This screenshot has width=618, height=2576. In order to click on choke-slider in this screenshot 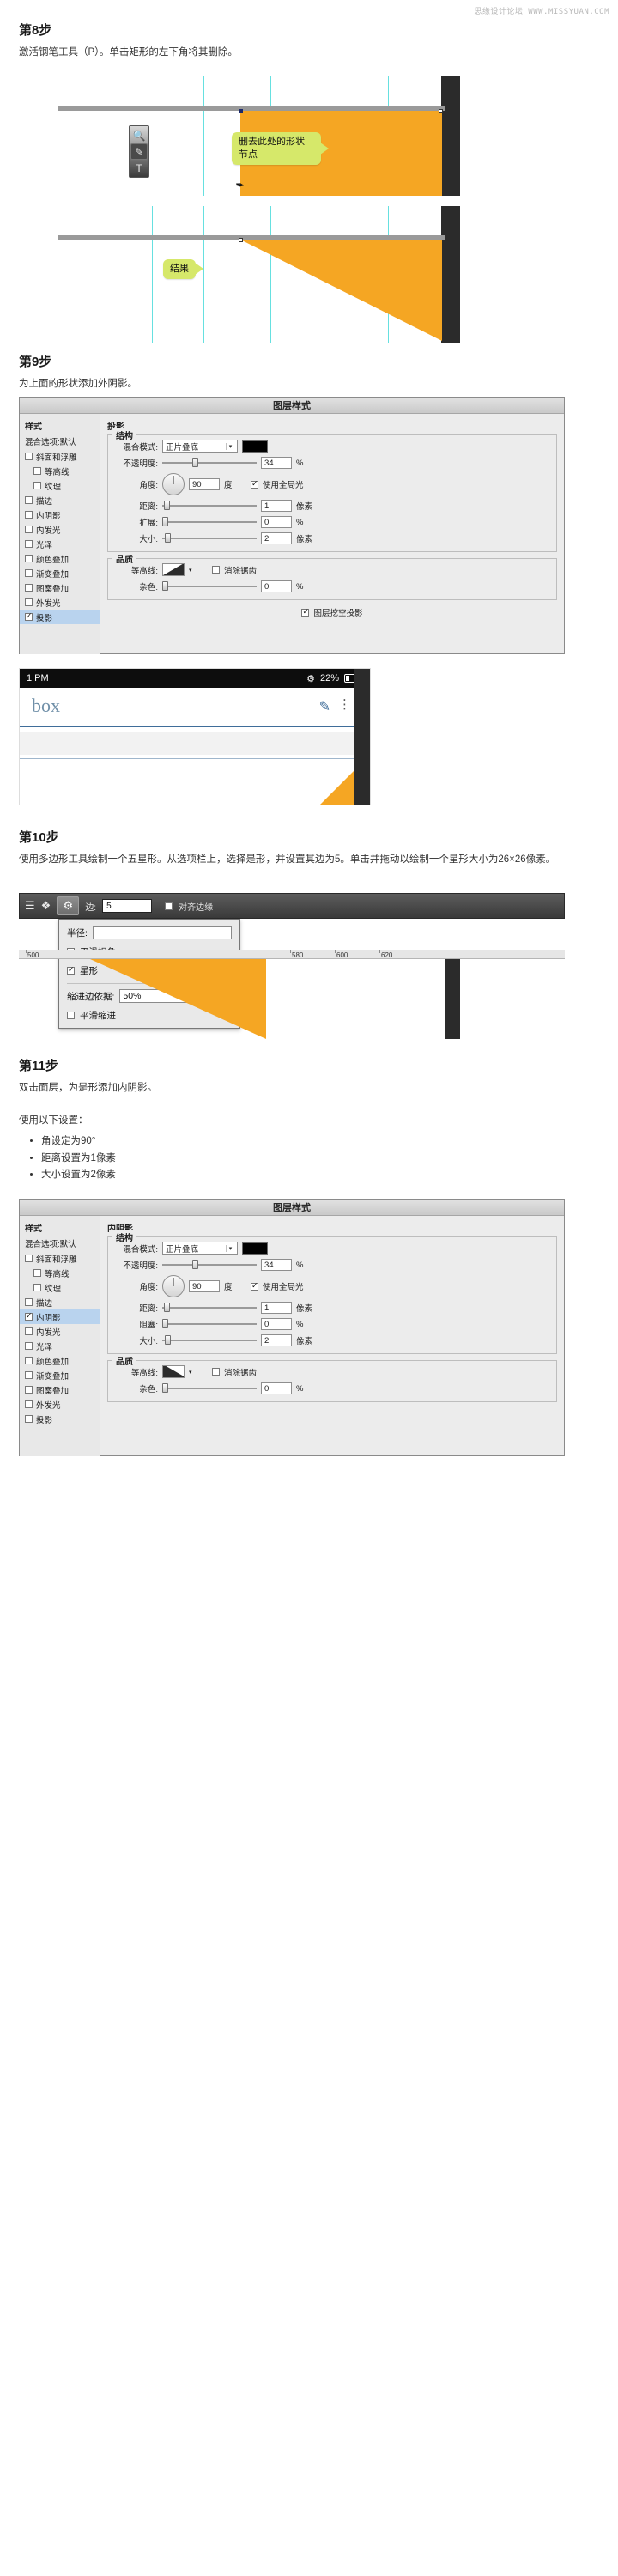, I will do `click(209, 1324)`.